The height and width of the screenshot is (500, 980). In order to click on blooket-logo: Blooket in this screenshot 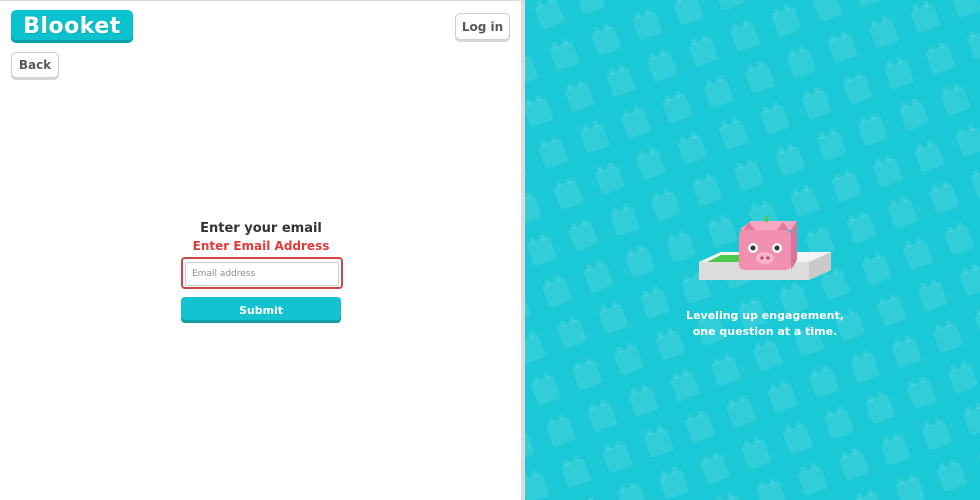, I will do `click(72, 26)`.